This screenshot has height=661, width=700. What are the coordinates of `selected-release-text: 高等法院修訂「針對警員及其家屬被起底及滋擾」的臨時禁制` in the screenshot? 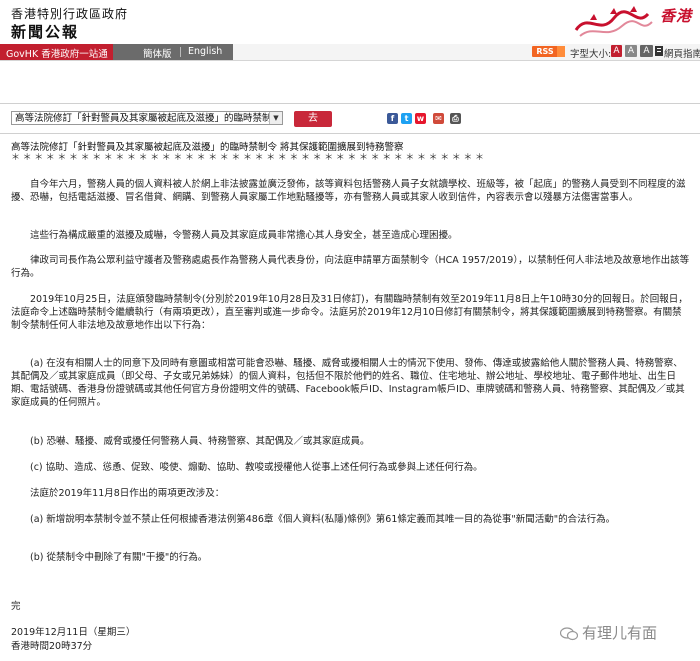 It's located at (143, 118).